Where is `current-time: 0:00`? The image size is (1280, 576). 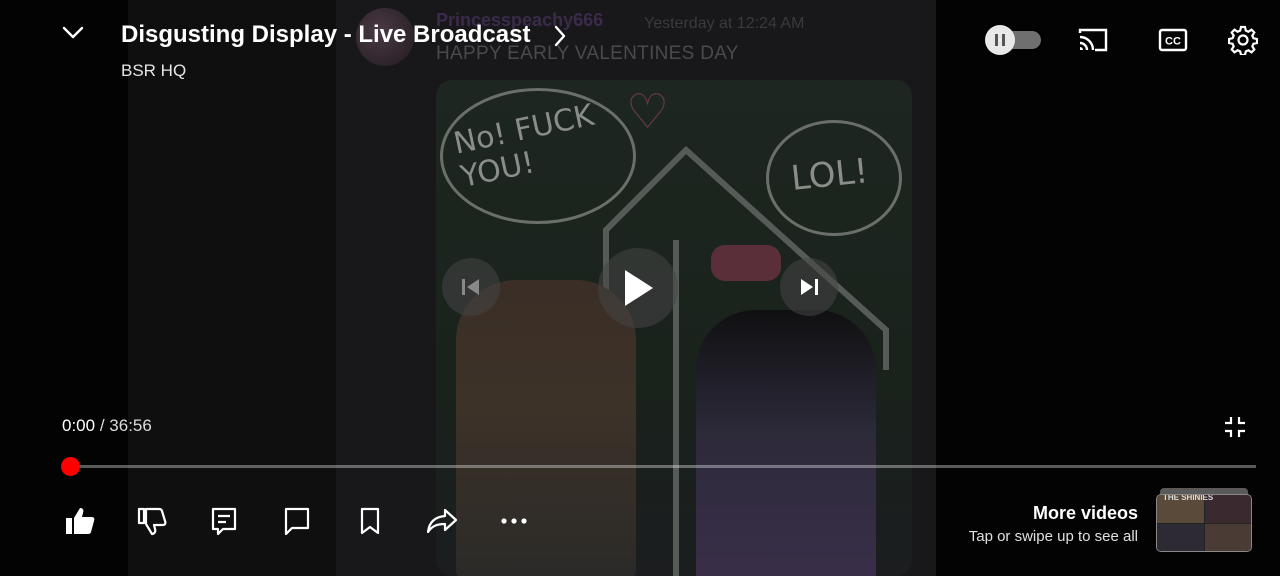
current-time: 0:00 is located at coordinates (79, 425).